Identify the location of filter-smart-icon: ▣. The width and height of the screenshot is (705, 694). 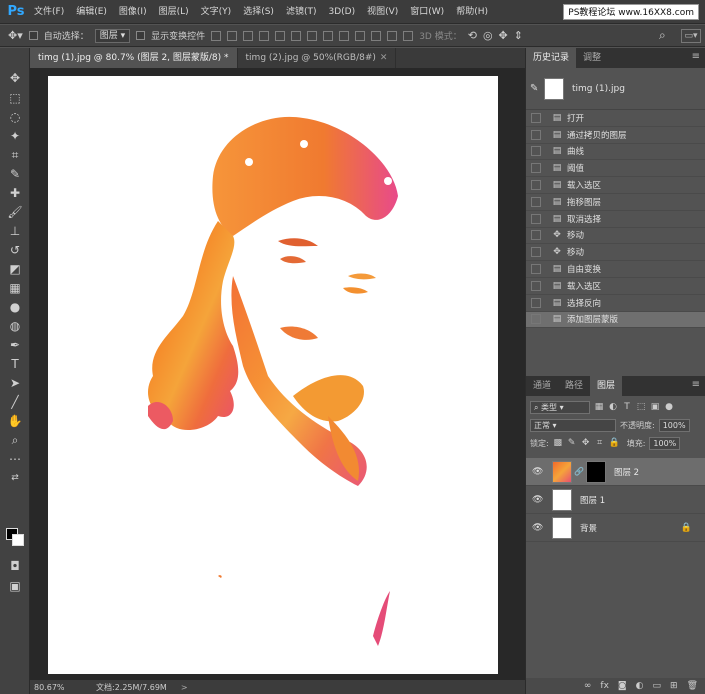
(655, 407).